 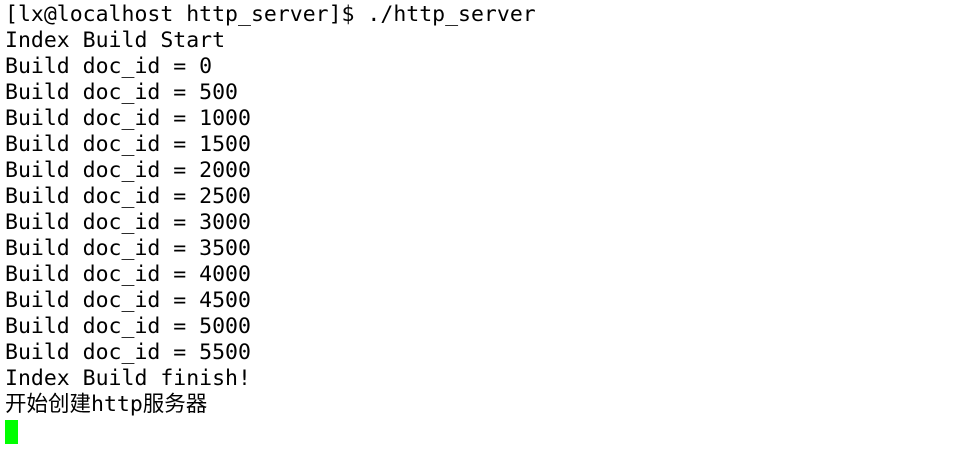 I want to click on output-line-index-build-start: Index Build Start, so click(x=115, y=40).